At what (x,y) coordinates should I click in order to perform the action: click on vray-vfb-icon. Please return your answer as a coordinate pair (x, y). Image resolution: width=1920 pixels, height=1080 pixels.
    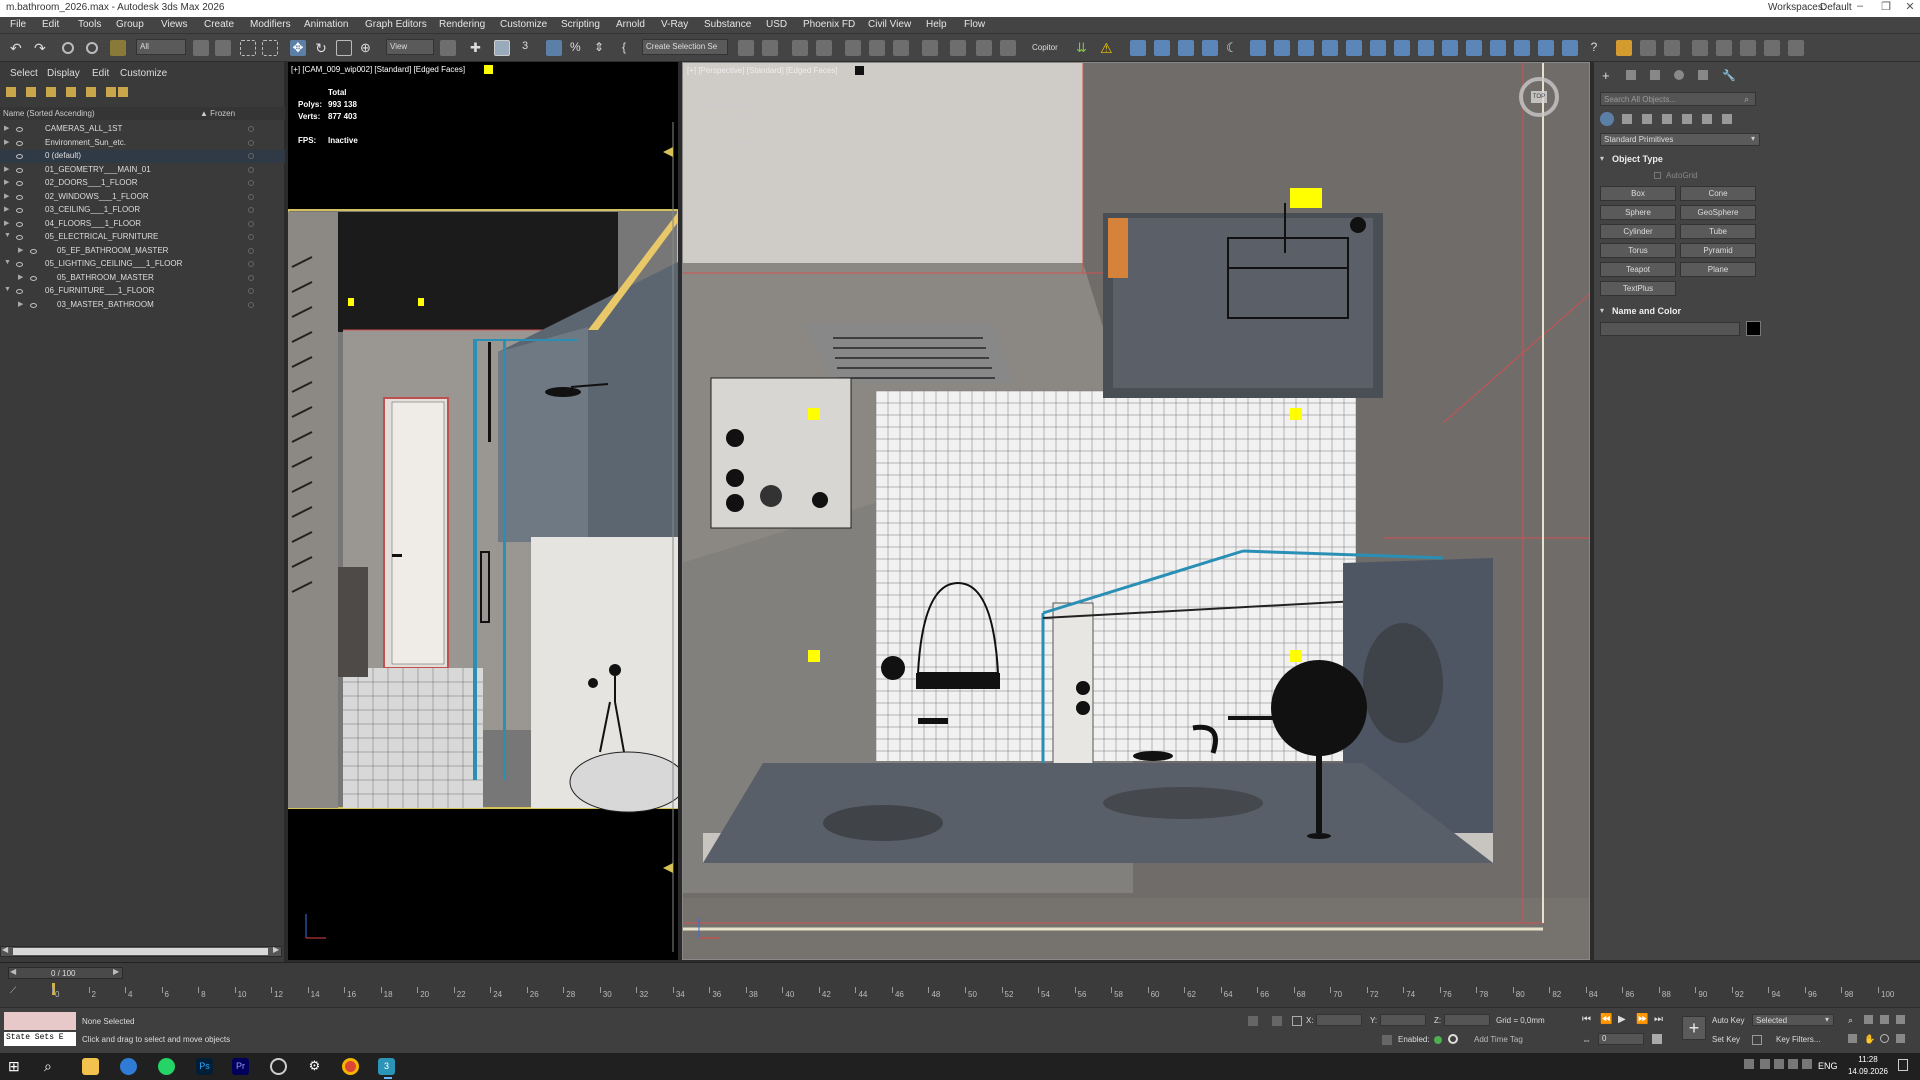
    Looking at the image, I should click on (1402, 48).